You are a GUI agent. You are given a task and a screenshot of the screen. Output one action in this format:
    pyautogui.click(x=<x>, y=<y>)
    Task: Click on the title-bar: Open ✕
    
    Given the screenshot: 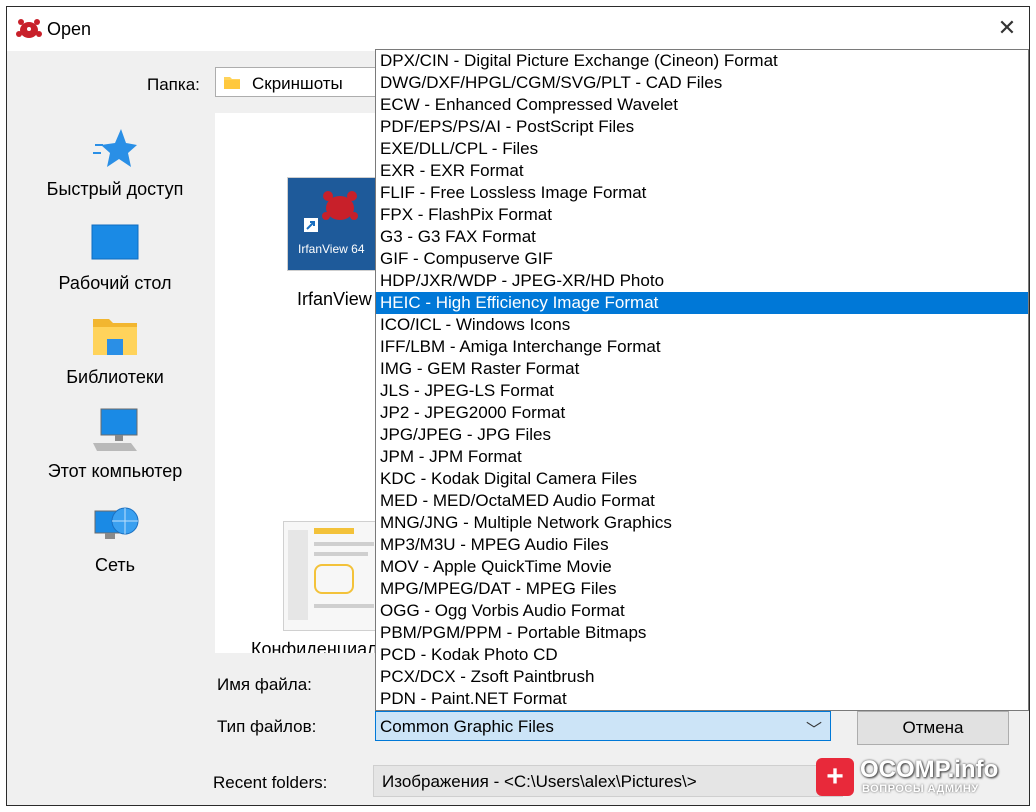 What is the action you would take?
    pyautogui.click(x=518, y=29)
    